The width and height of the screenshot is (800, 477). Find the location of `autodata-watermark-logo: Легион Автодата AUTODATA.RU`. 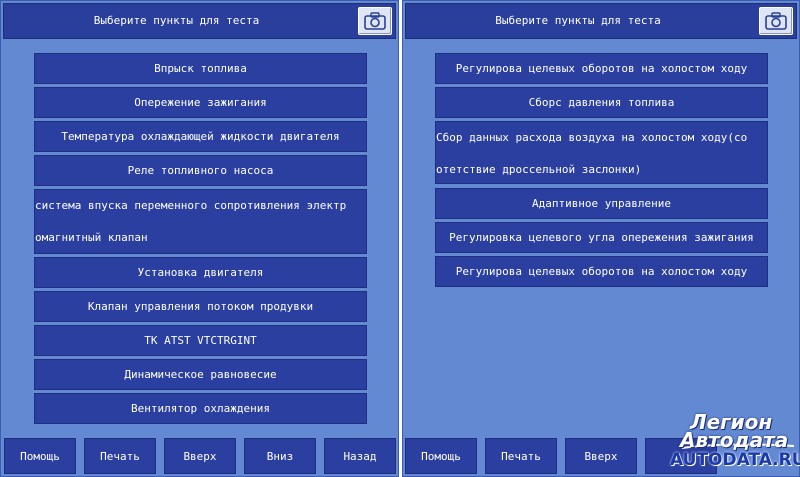

autodata-watermark-logo: Легион Автодата AUTODATA.RU is located at coordinates (734, 441).